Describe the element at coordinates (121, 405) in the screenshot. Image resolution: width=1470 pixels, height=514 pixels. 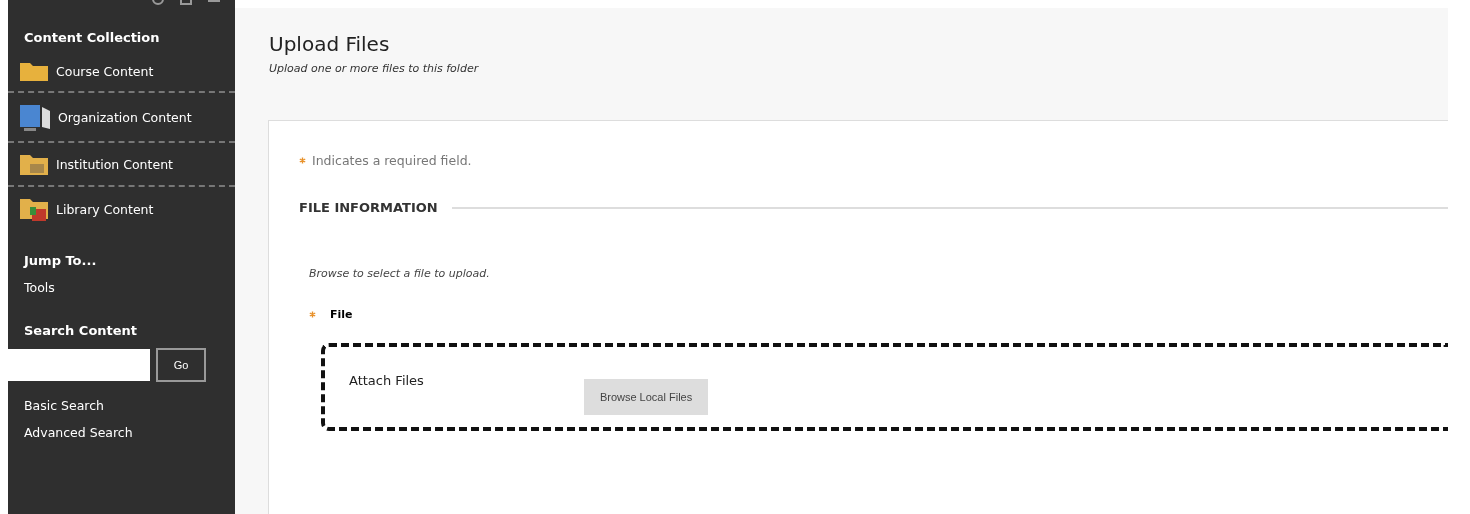
I see `search-link: Basic Search` at that location.